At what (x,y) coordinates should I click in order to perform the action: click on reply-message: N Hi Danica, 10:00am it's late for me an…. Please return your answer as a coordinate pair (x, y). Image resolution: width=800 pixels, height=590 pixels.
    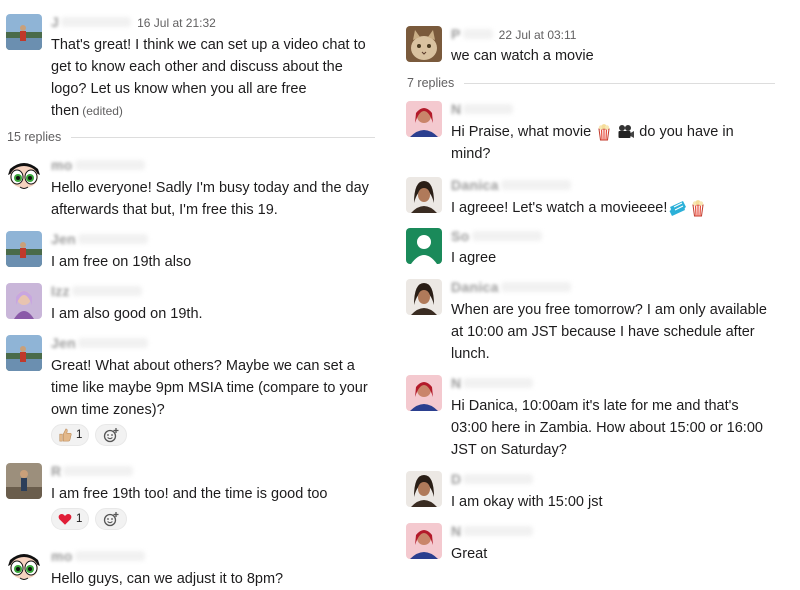
    Looking at the image, I should click on (603, 418).